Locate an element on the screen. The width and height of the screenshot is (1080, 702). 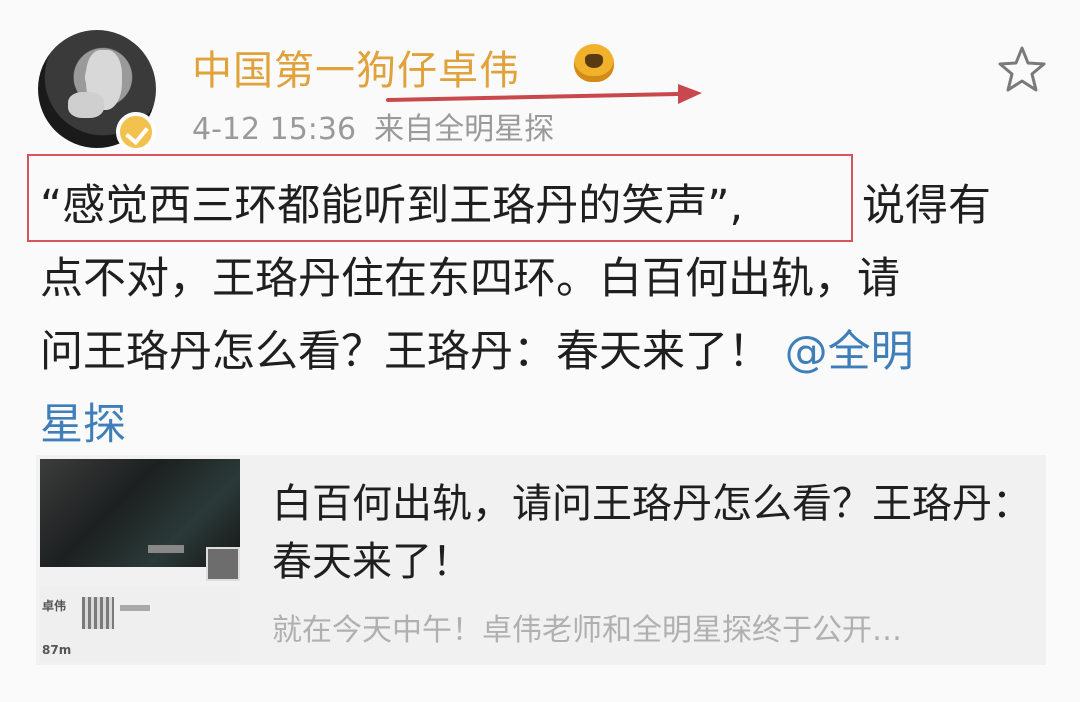
post-timestamp: 4-12 15:36 is located at coordinates (274, 129).